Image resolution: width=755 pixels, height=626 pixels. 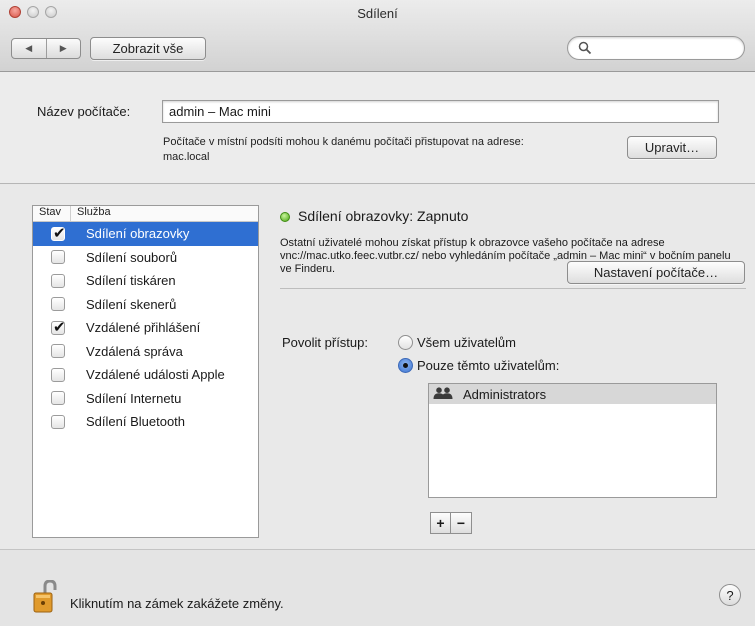 I want to click on service-row: Sdílení tiskáren, so click(x=145, y=281).